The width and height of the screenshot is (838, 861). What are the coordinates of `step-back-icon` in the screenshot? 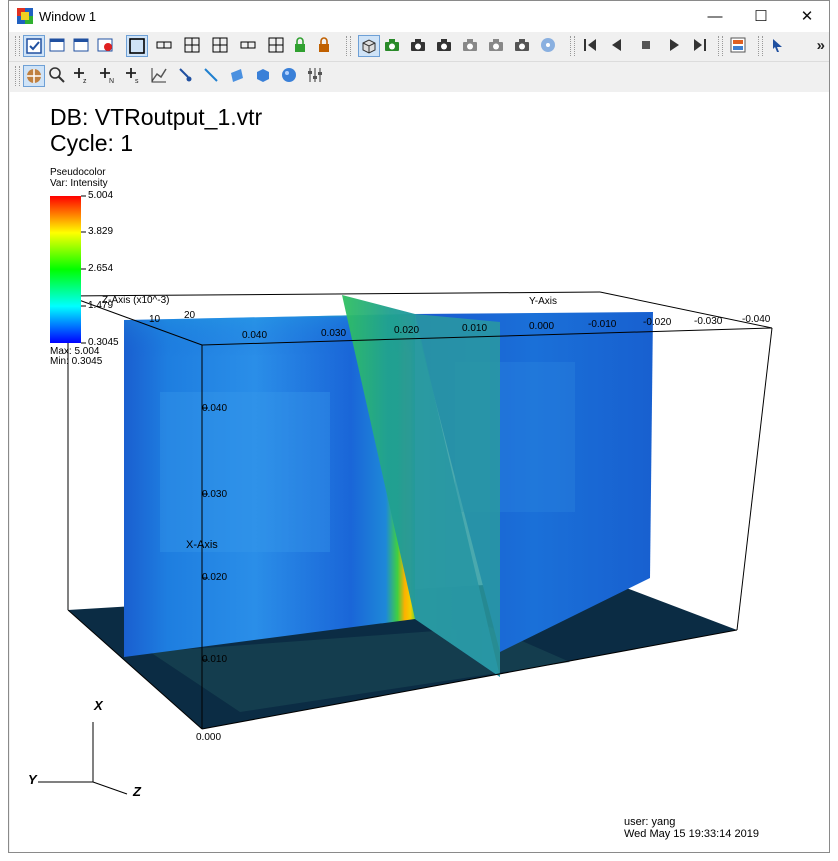 It's located at (591, 46).